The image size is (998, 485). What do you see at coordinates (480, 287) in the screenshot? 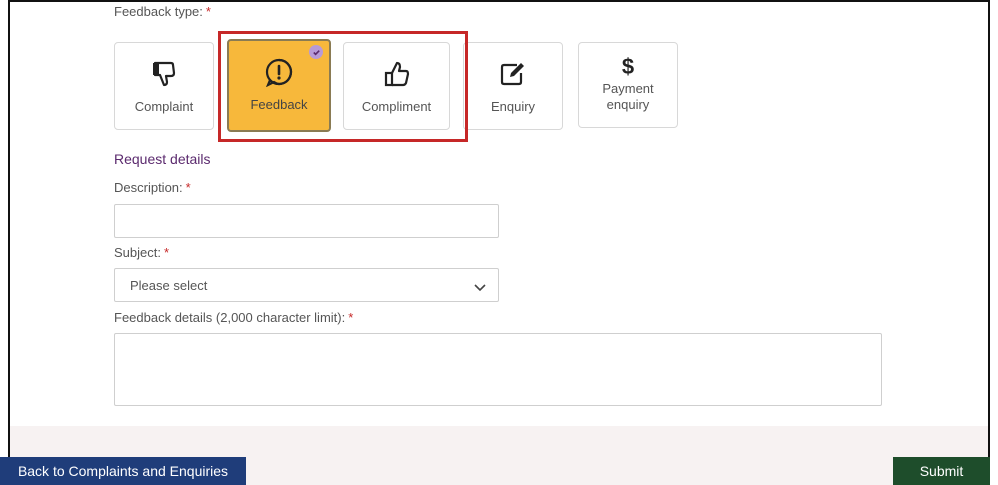
I see `chevron-down-icon` at bounding box center [480, 287].